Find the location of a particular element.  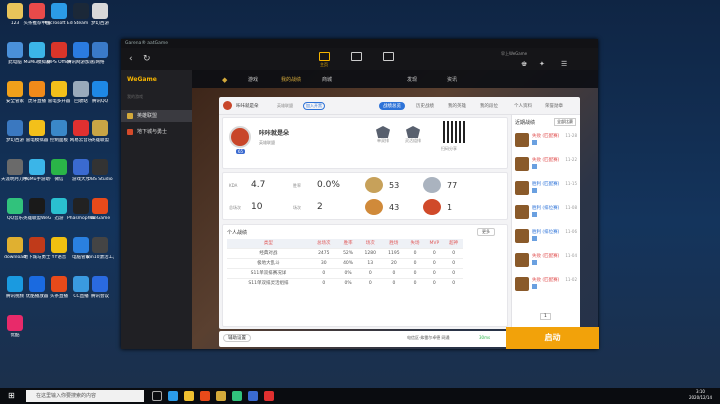

match-item: 失败 (匹配赛) 11-02 is located at coordinates (547, 286).